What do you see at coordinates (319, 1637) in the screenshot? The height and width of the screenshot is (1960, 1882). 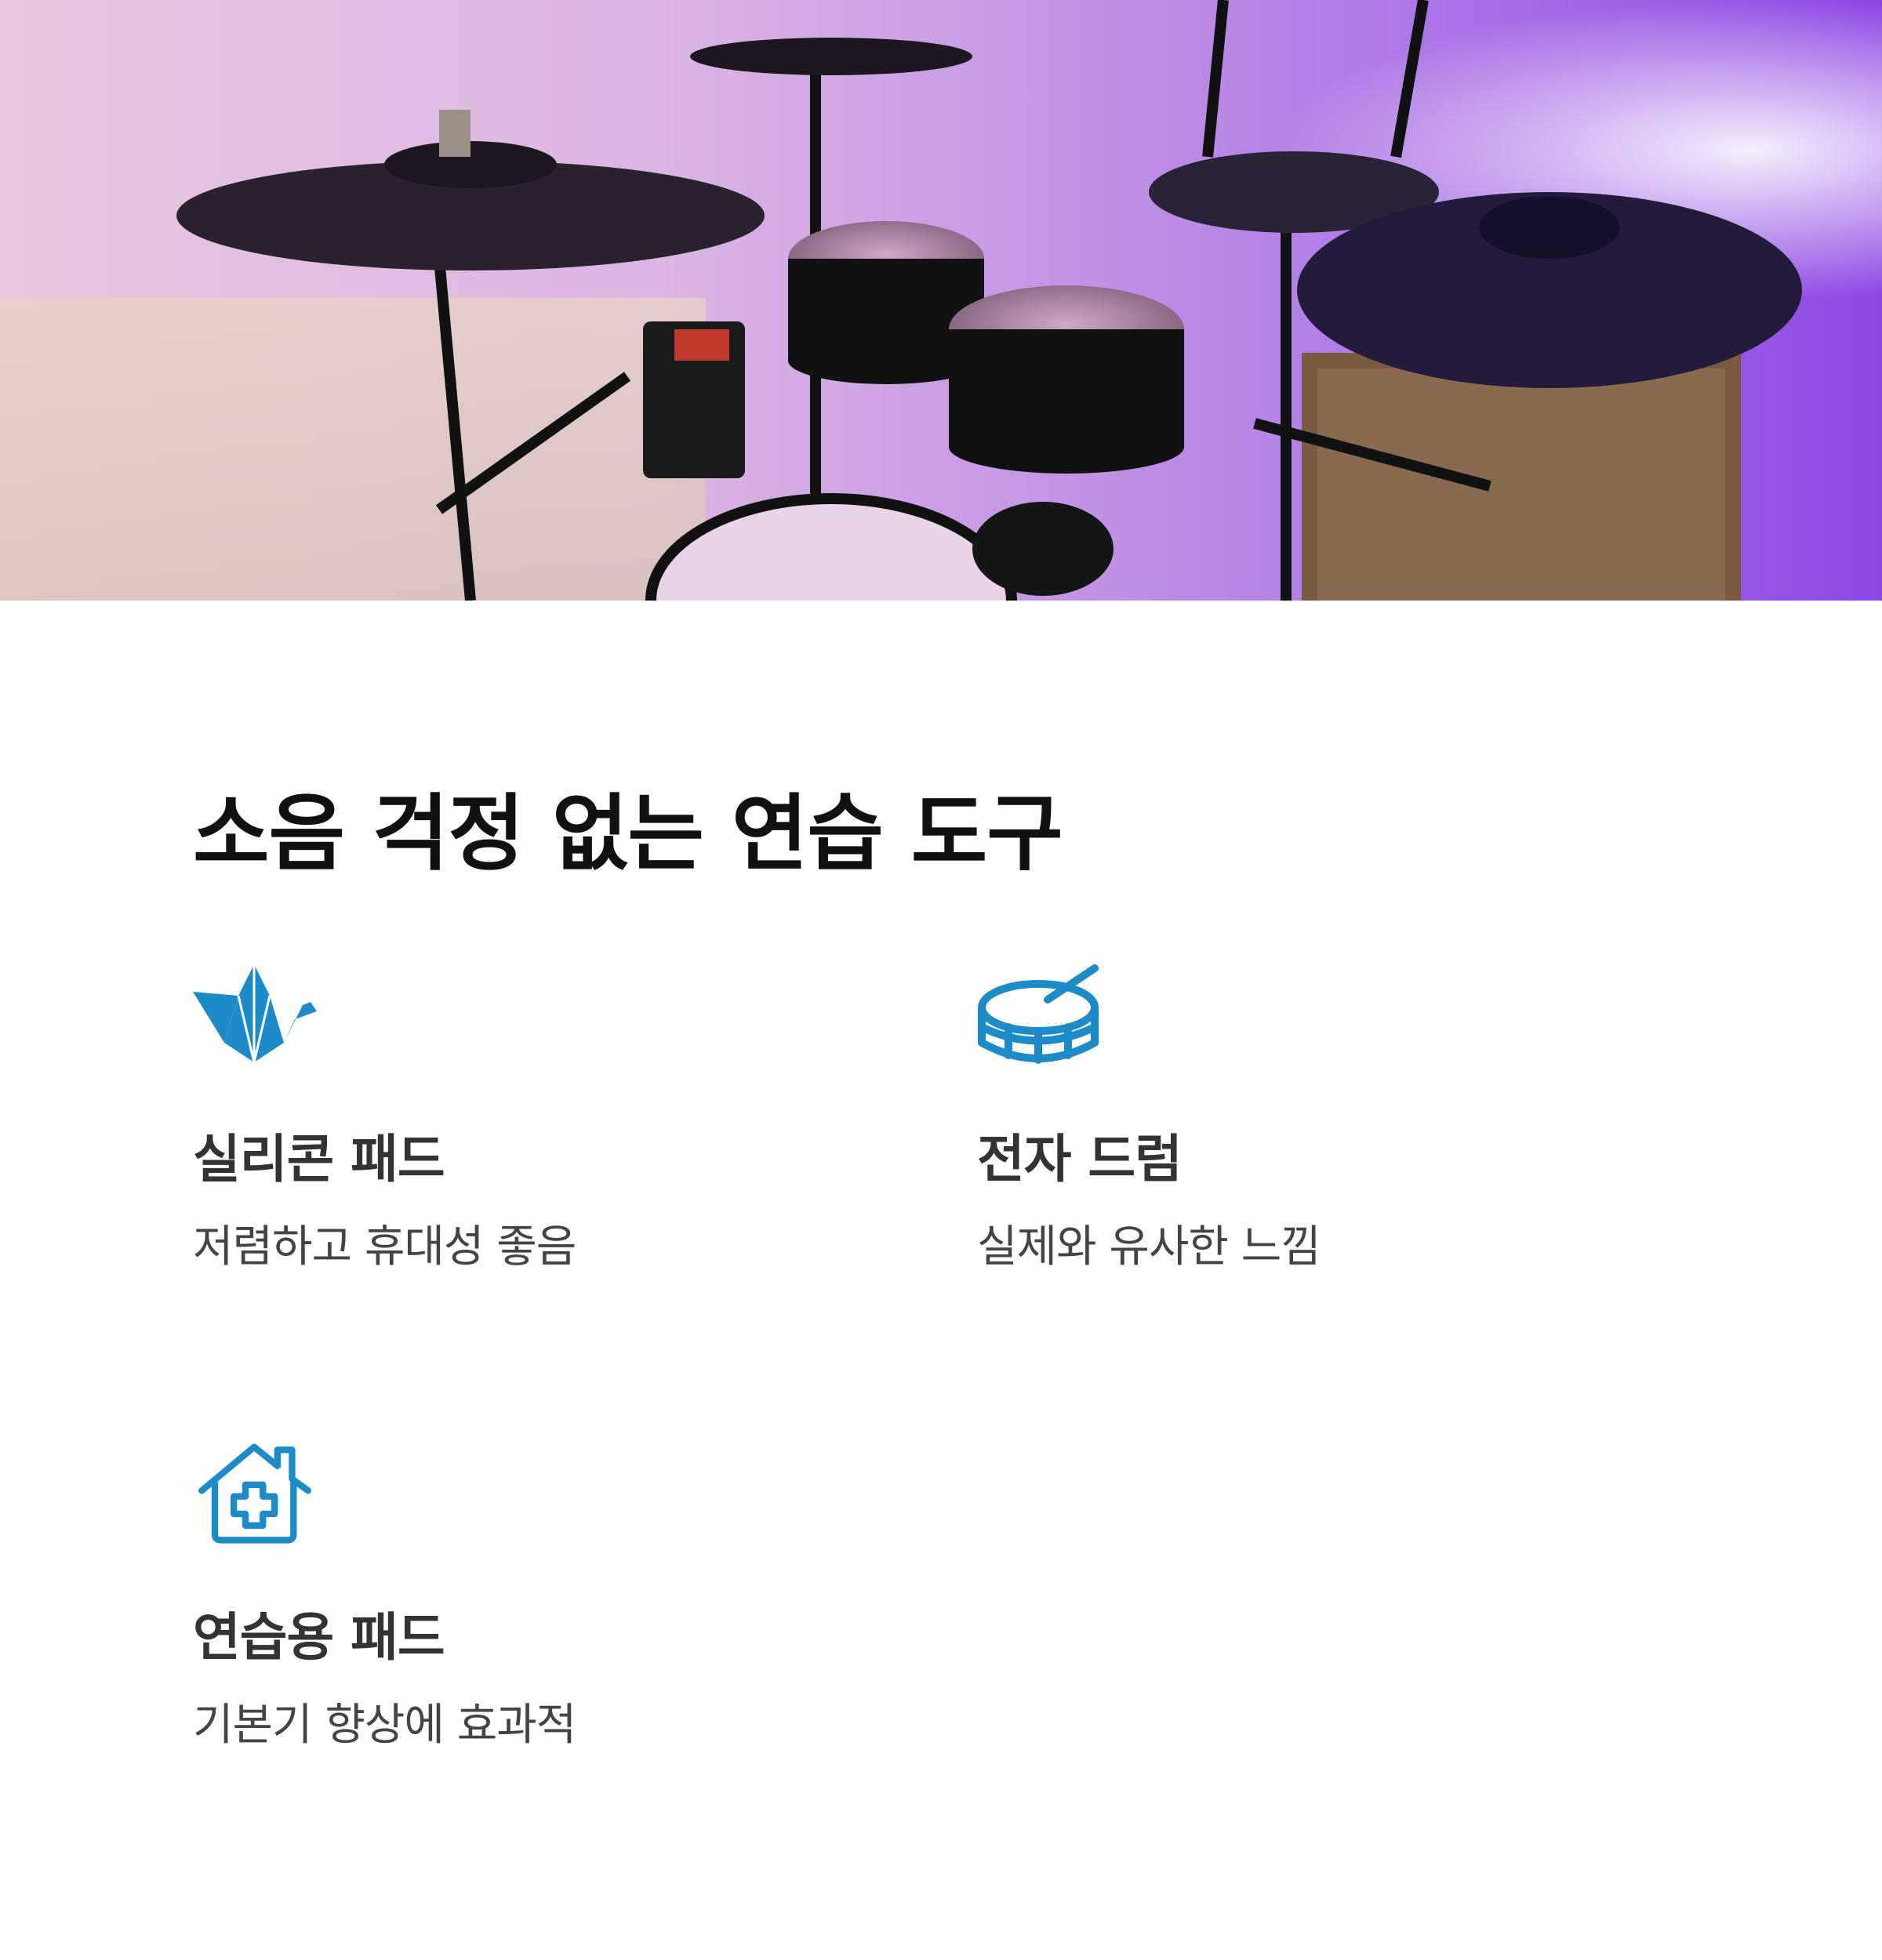 I see `feature-title: 연습용 패드` at bounding box center [319, 1637].